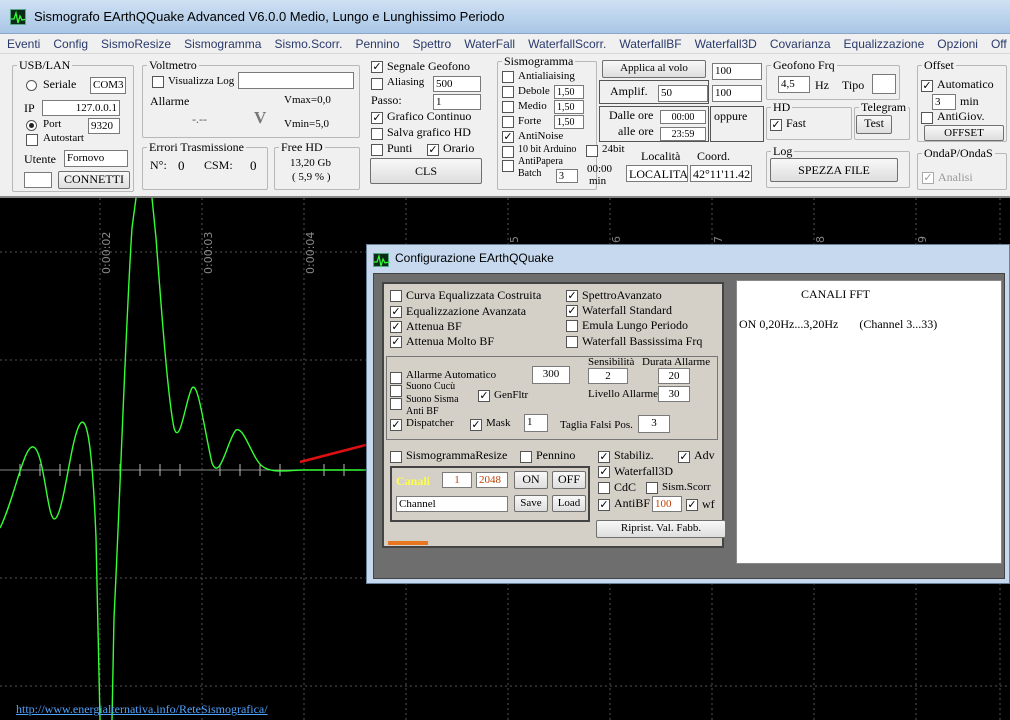  Describe the element at coordinates (834, 170) in the screenshot. I see `spezza-file-button: SPEZZA FILE` at that location.